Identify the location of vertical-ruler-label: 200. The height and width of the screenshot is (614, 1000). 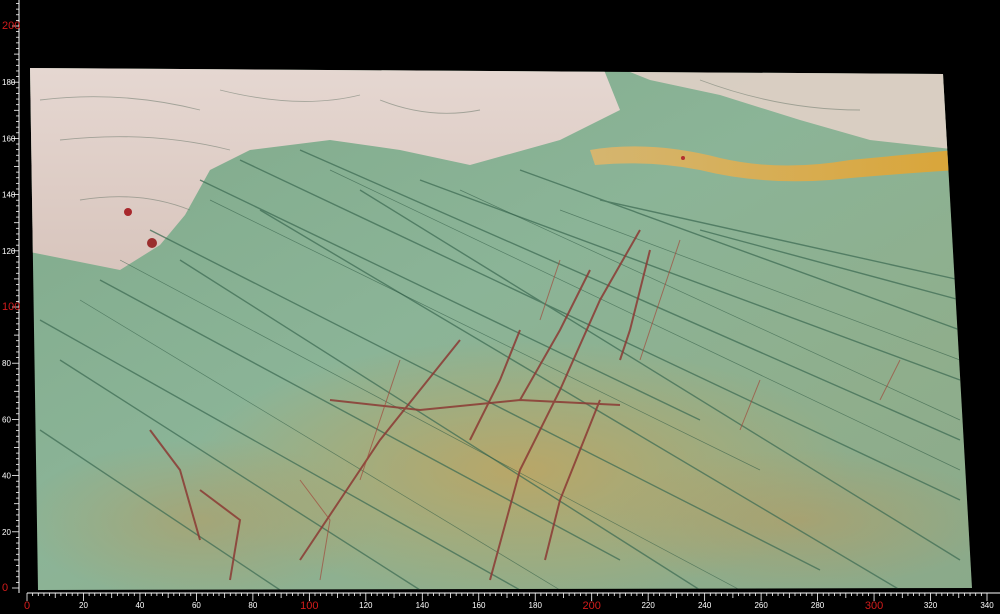
(11, 26).